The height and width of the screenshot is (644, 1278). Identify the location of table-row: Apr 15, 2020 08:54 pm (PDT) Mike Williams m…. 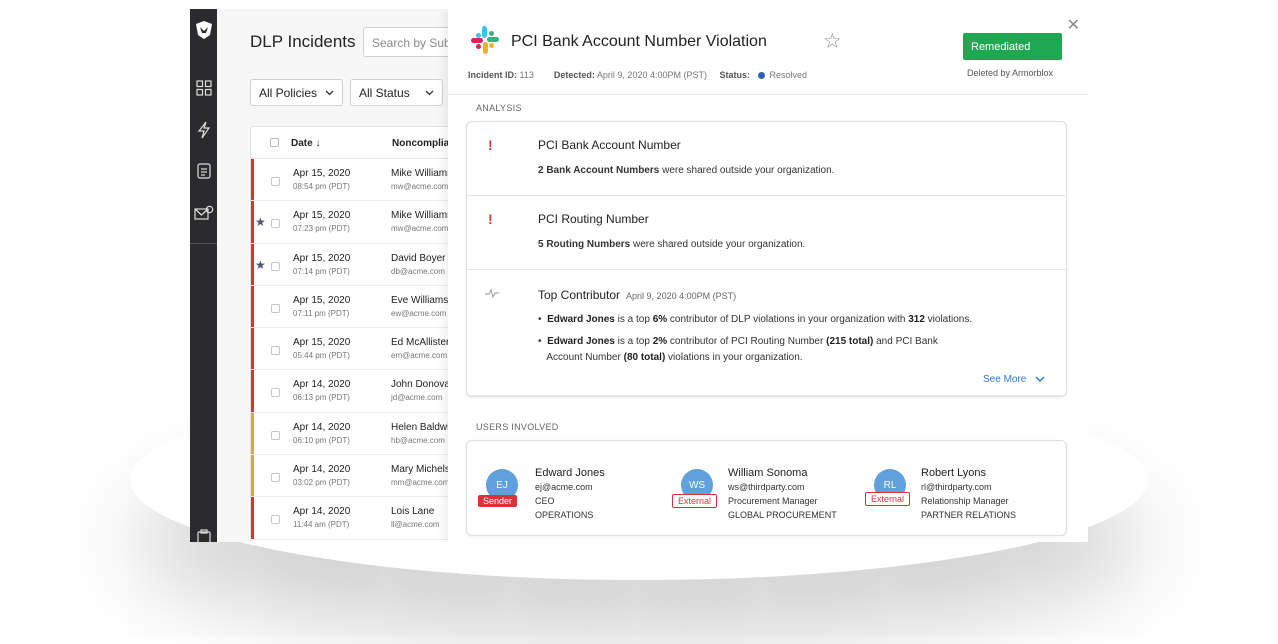
(350, 180).